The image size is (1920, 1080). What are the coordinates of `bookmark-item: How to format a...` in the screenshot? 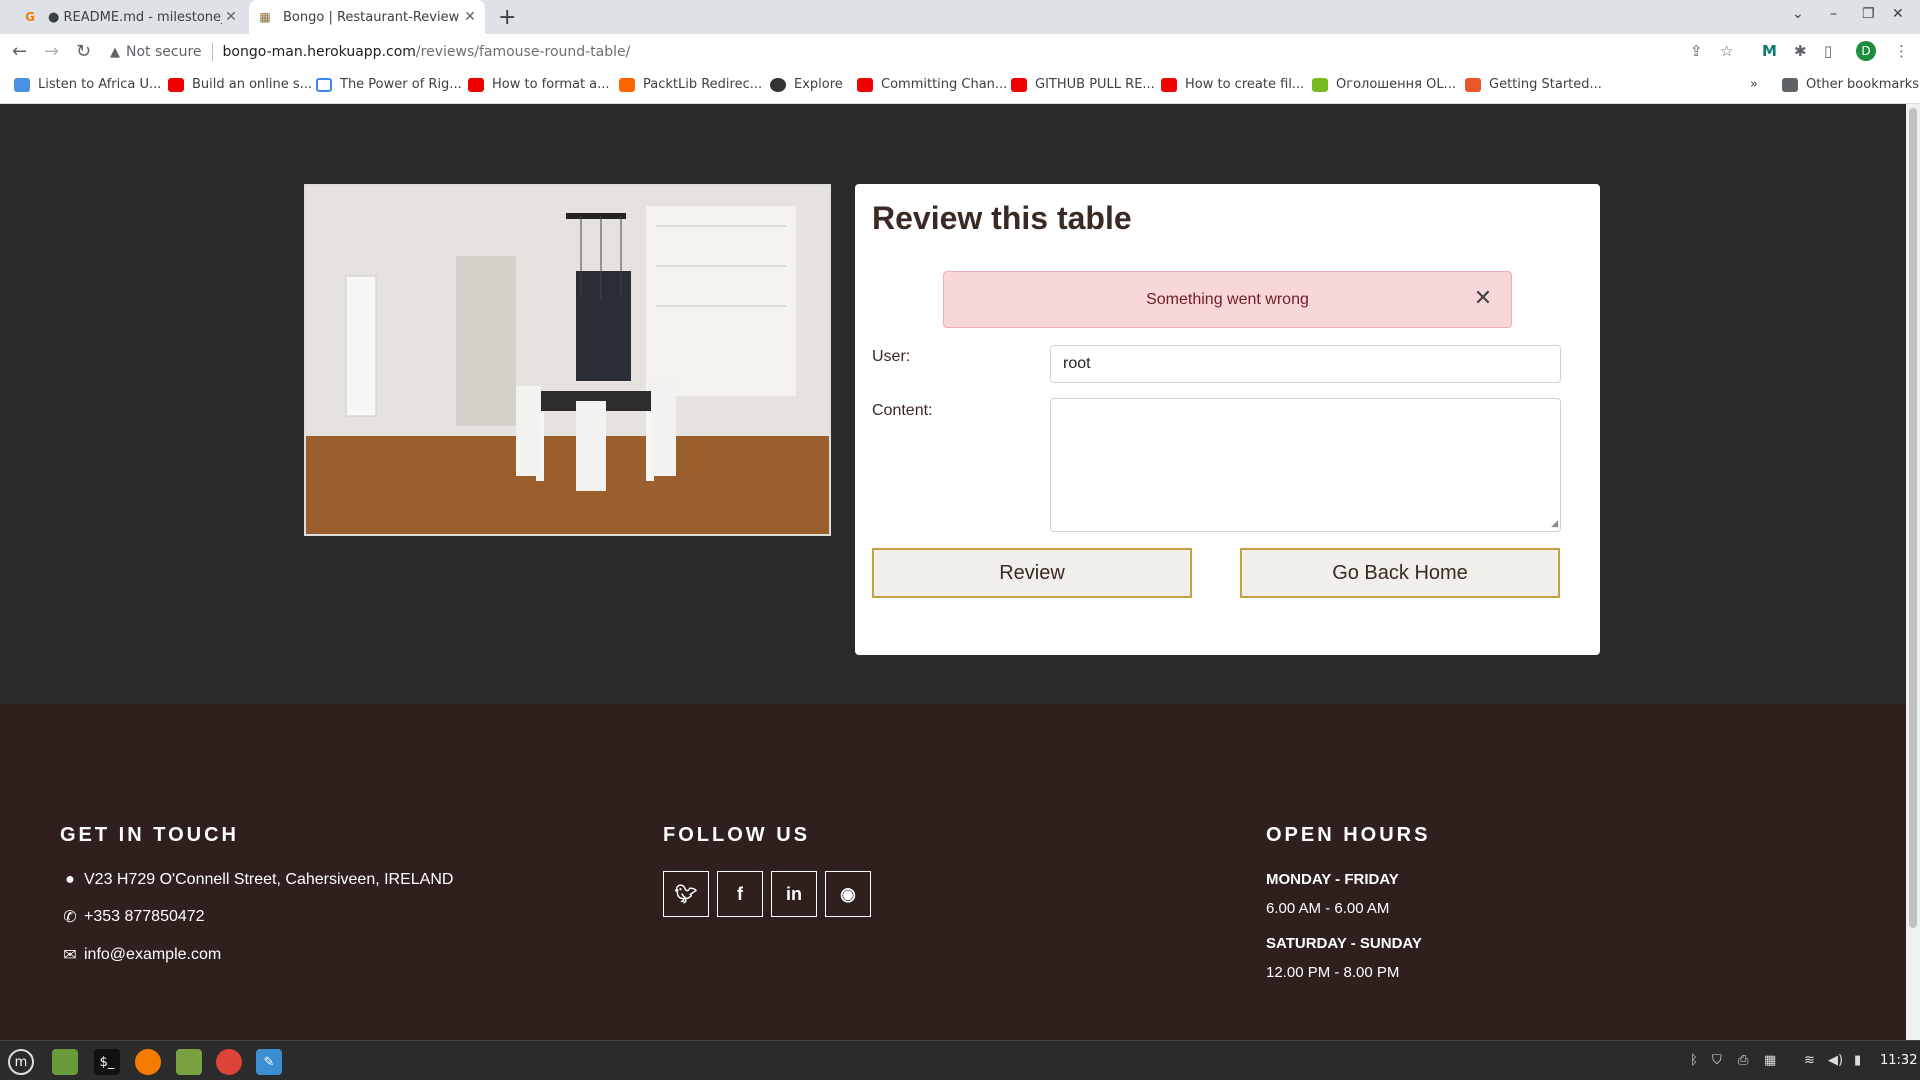 It's located at (539, 84).